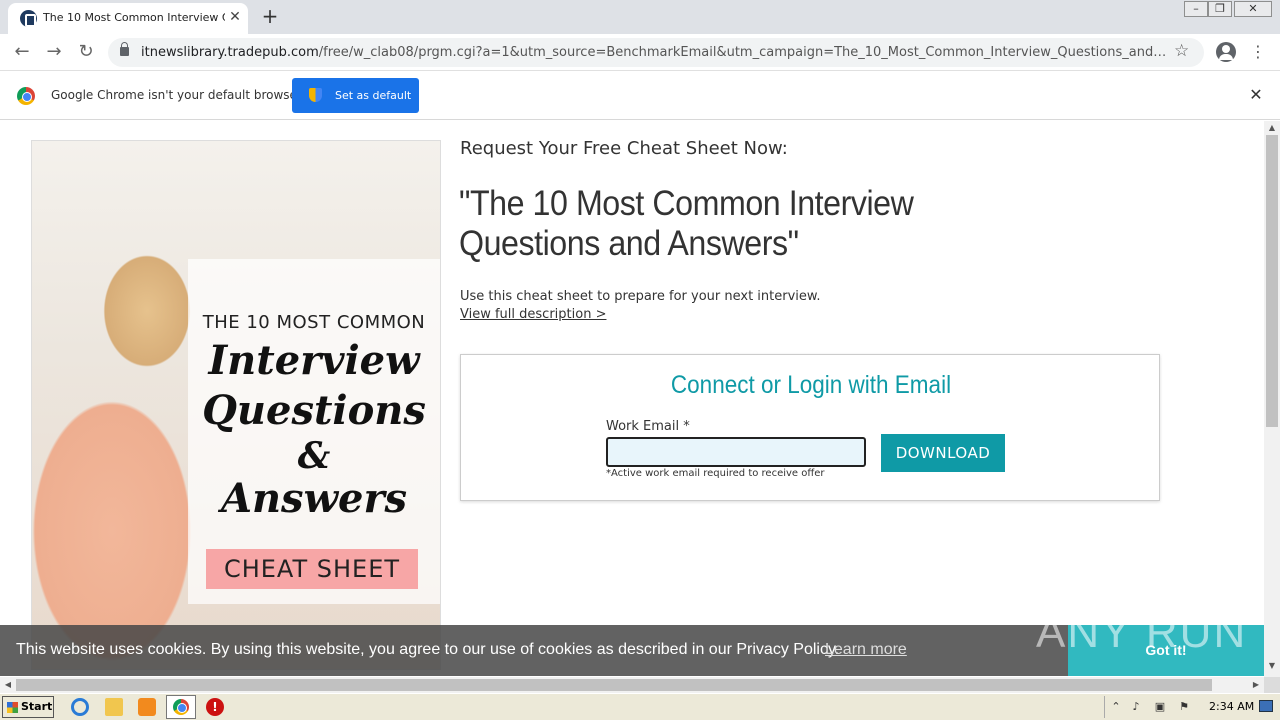 The height and width of the screenshot is (720, 1280). What do you see at coordinates (1181, 51) in the screenshot?
I see `bookmark-star-icon: ☆` at bounding box center [1181, 51].